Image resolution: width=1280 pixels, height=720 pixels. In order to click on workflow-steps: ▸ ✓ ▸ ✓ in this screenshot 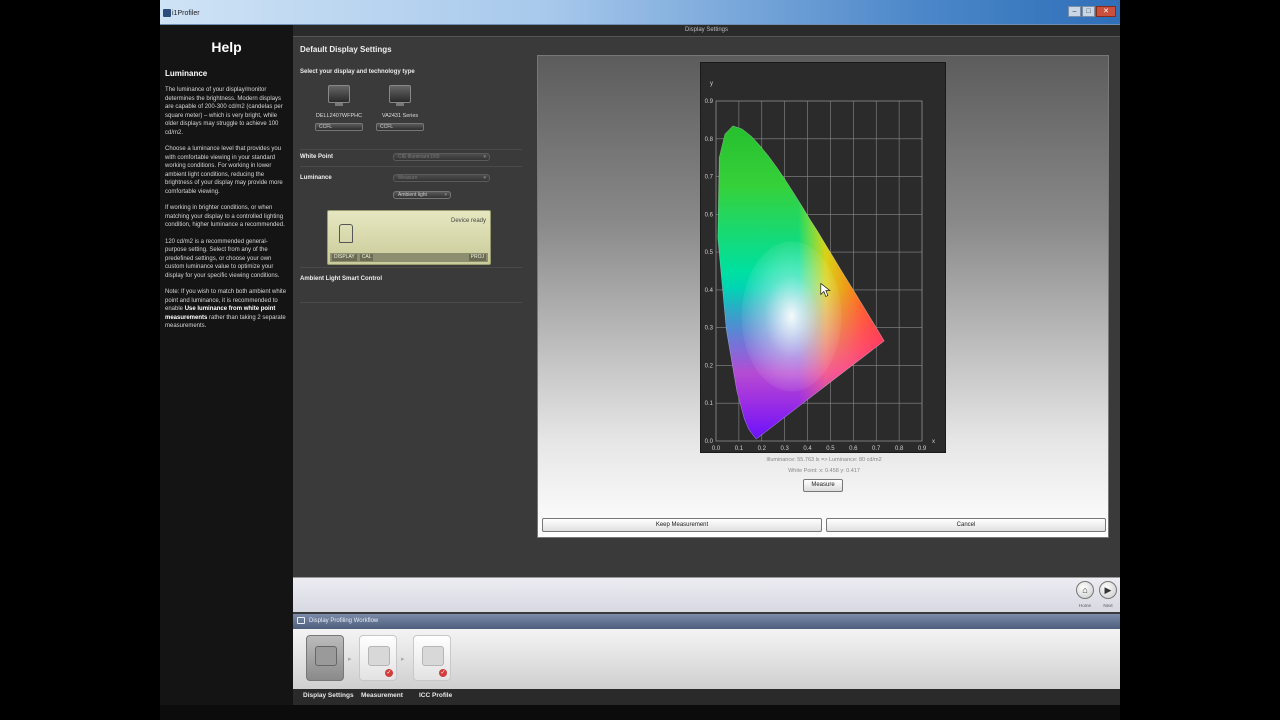, I will do `click(706, 659)`.